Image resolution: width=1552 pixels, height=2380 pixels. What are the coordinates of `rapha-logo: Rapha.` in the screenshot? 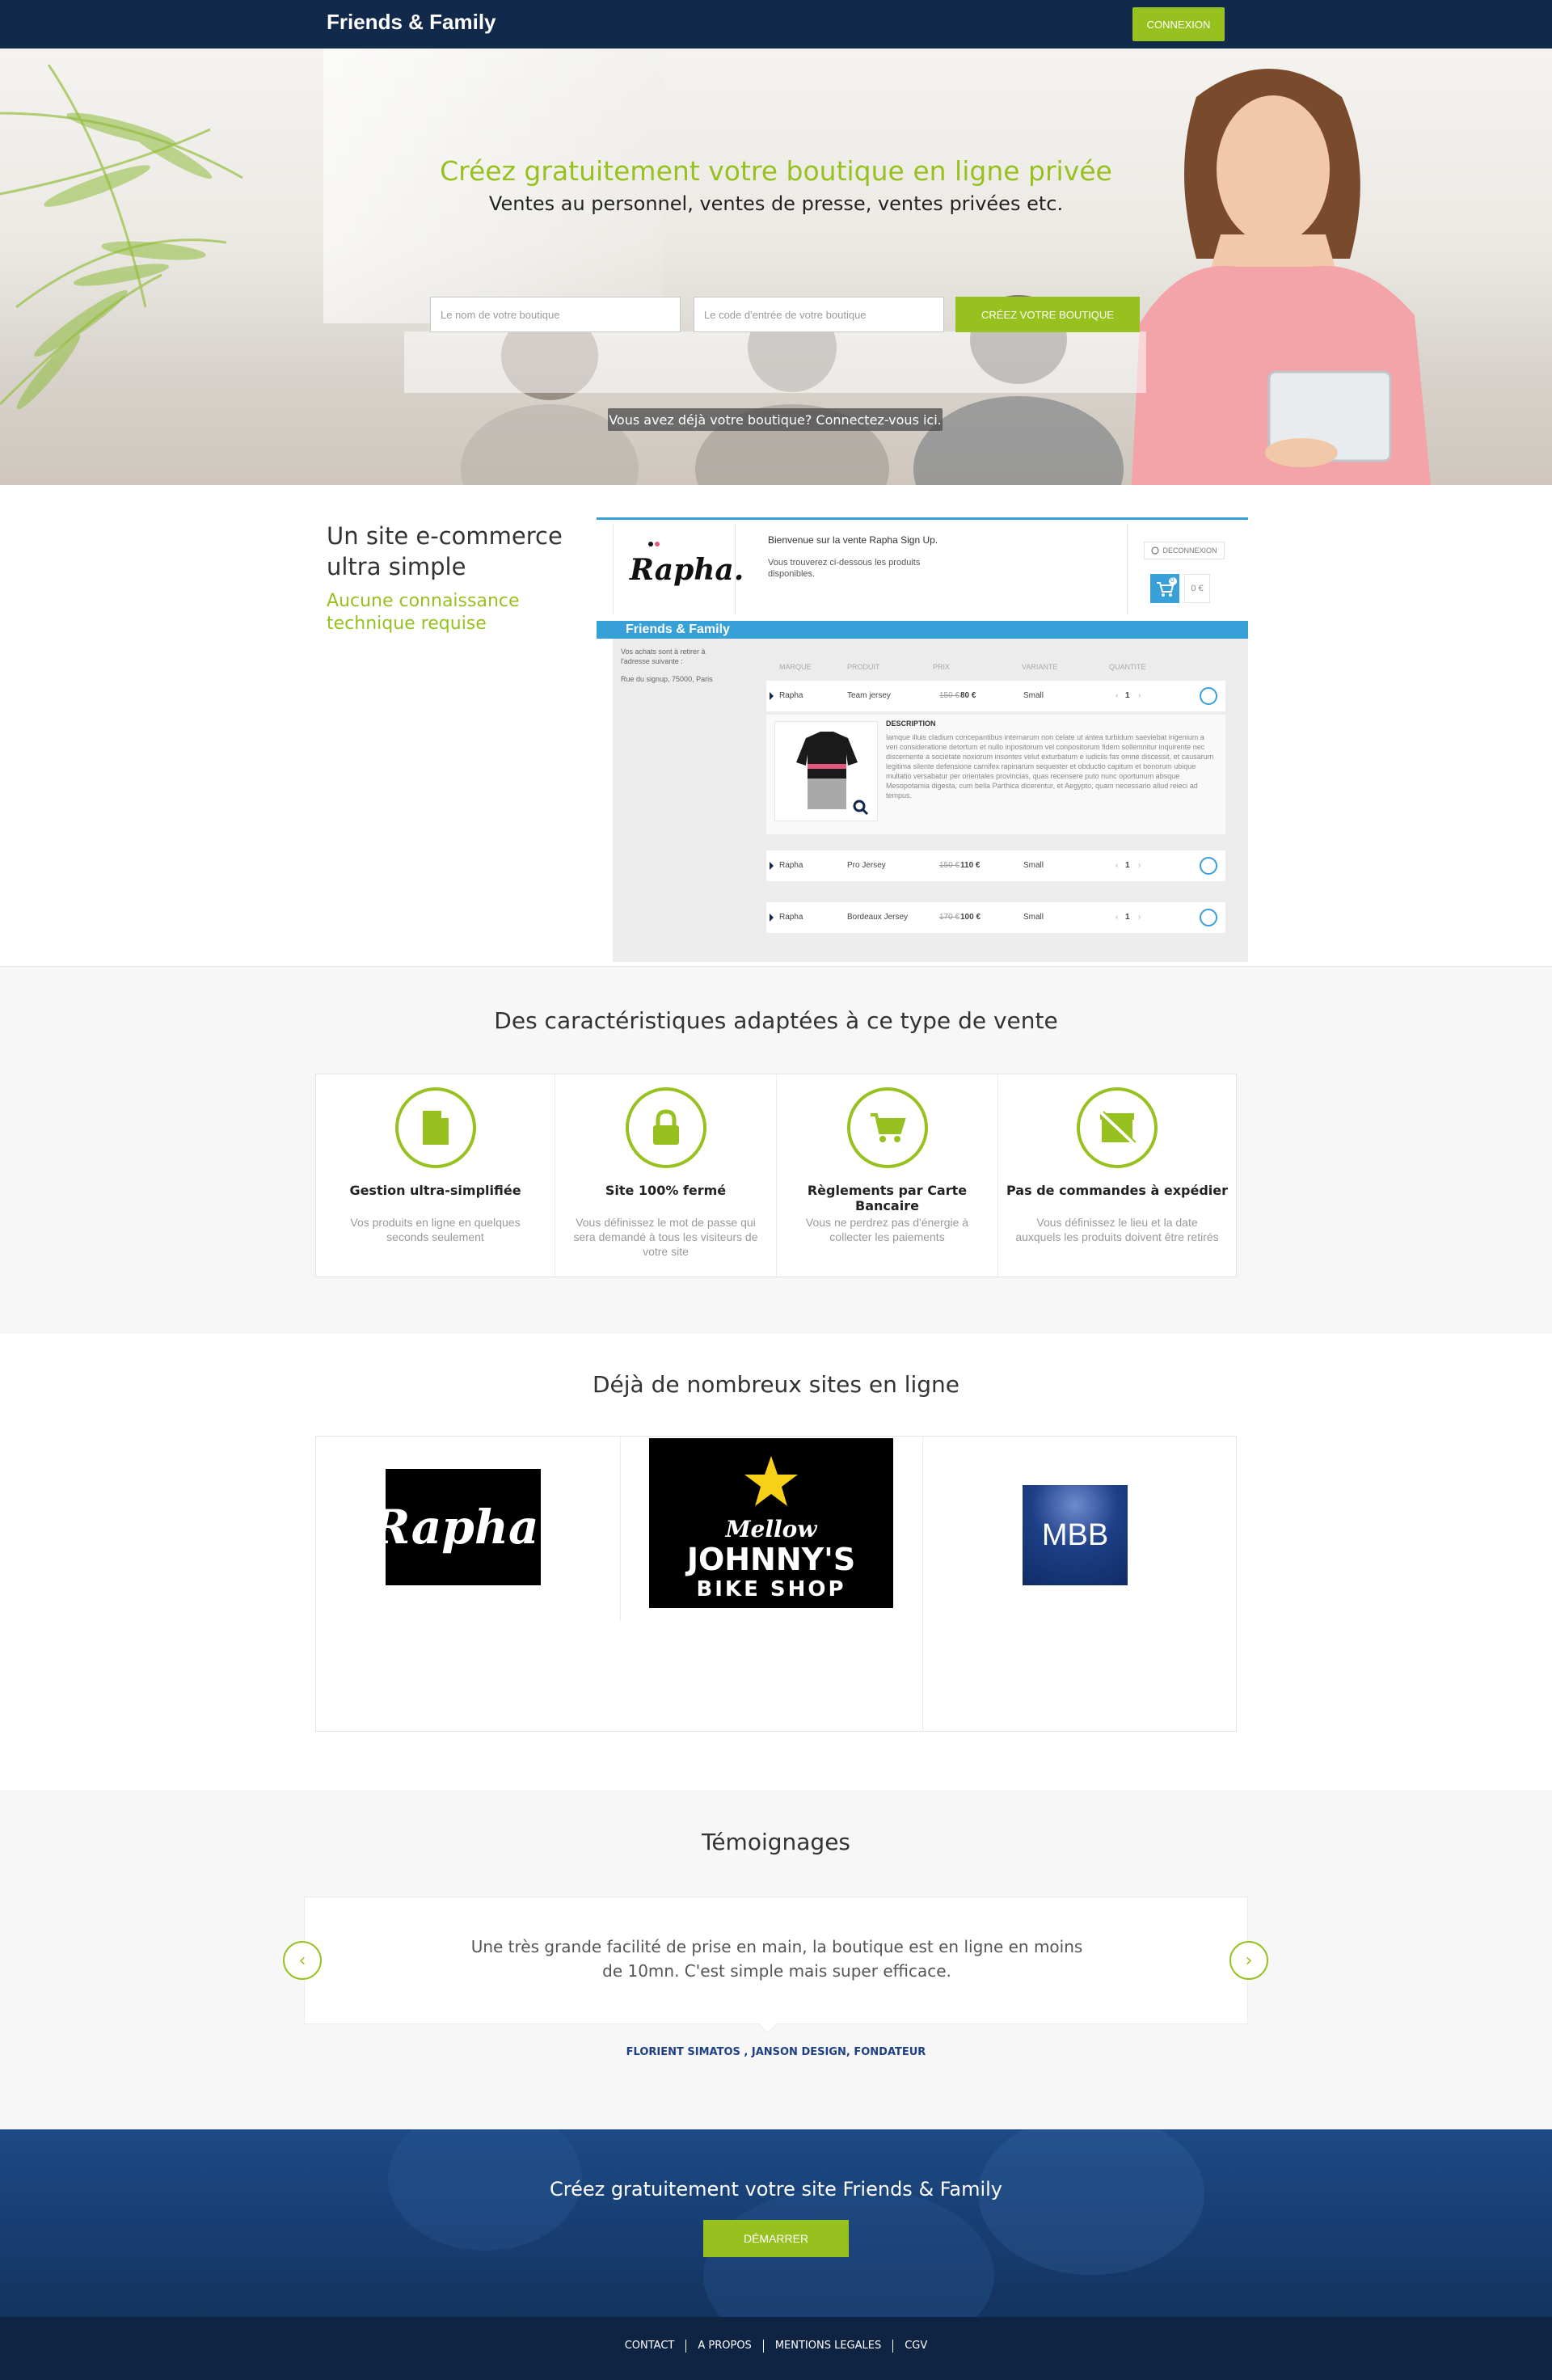 It's located at (463, 1527).